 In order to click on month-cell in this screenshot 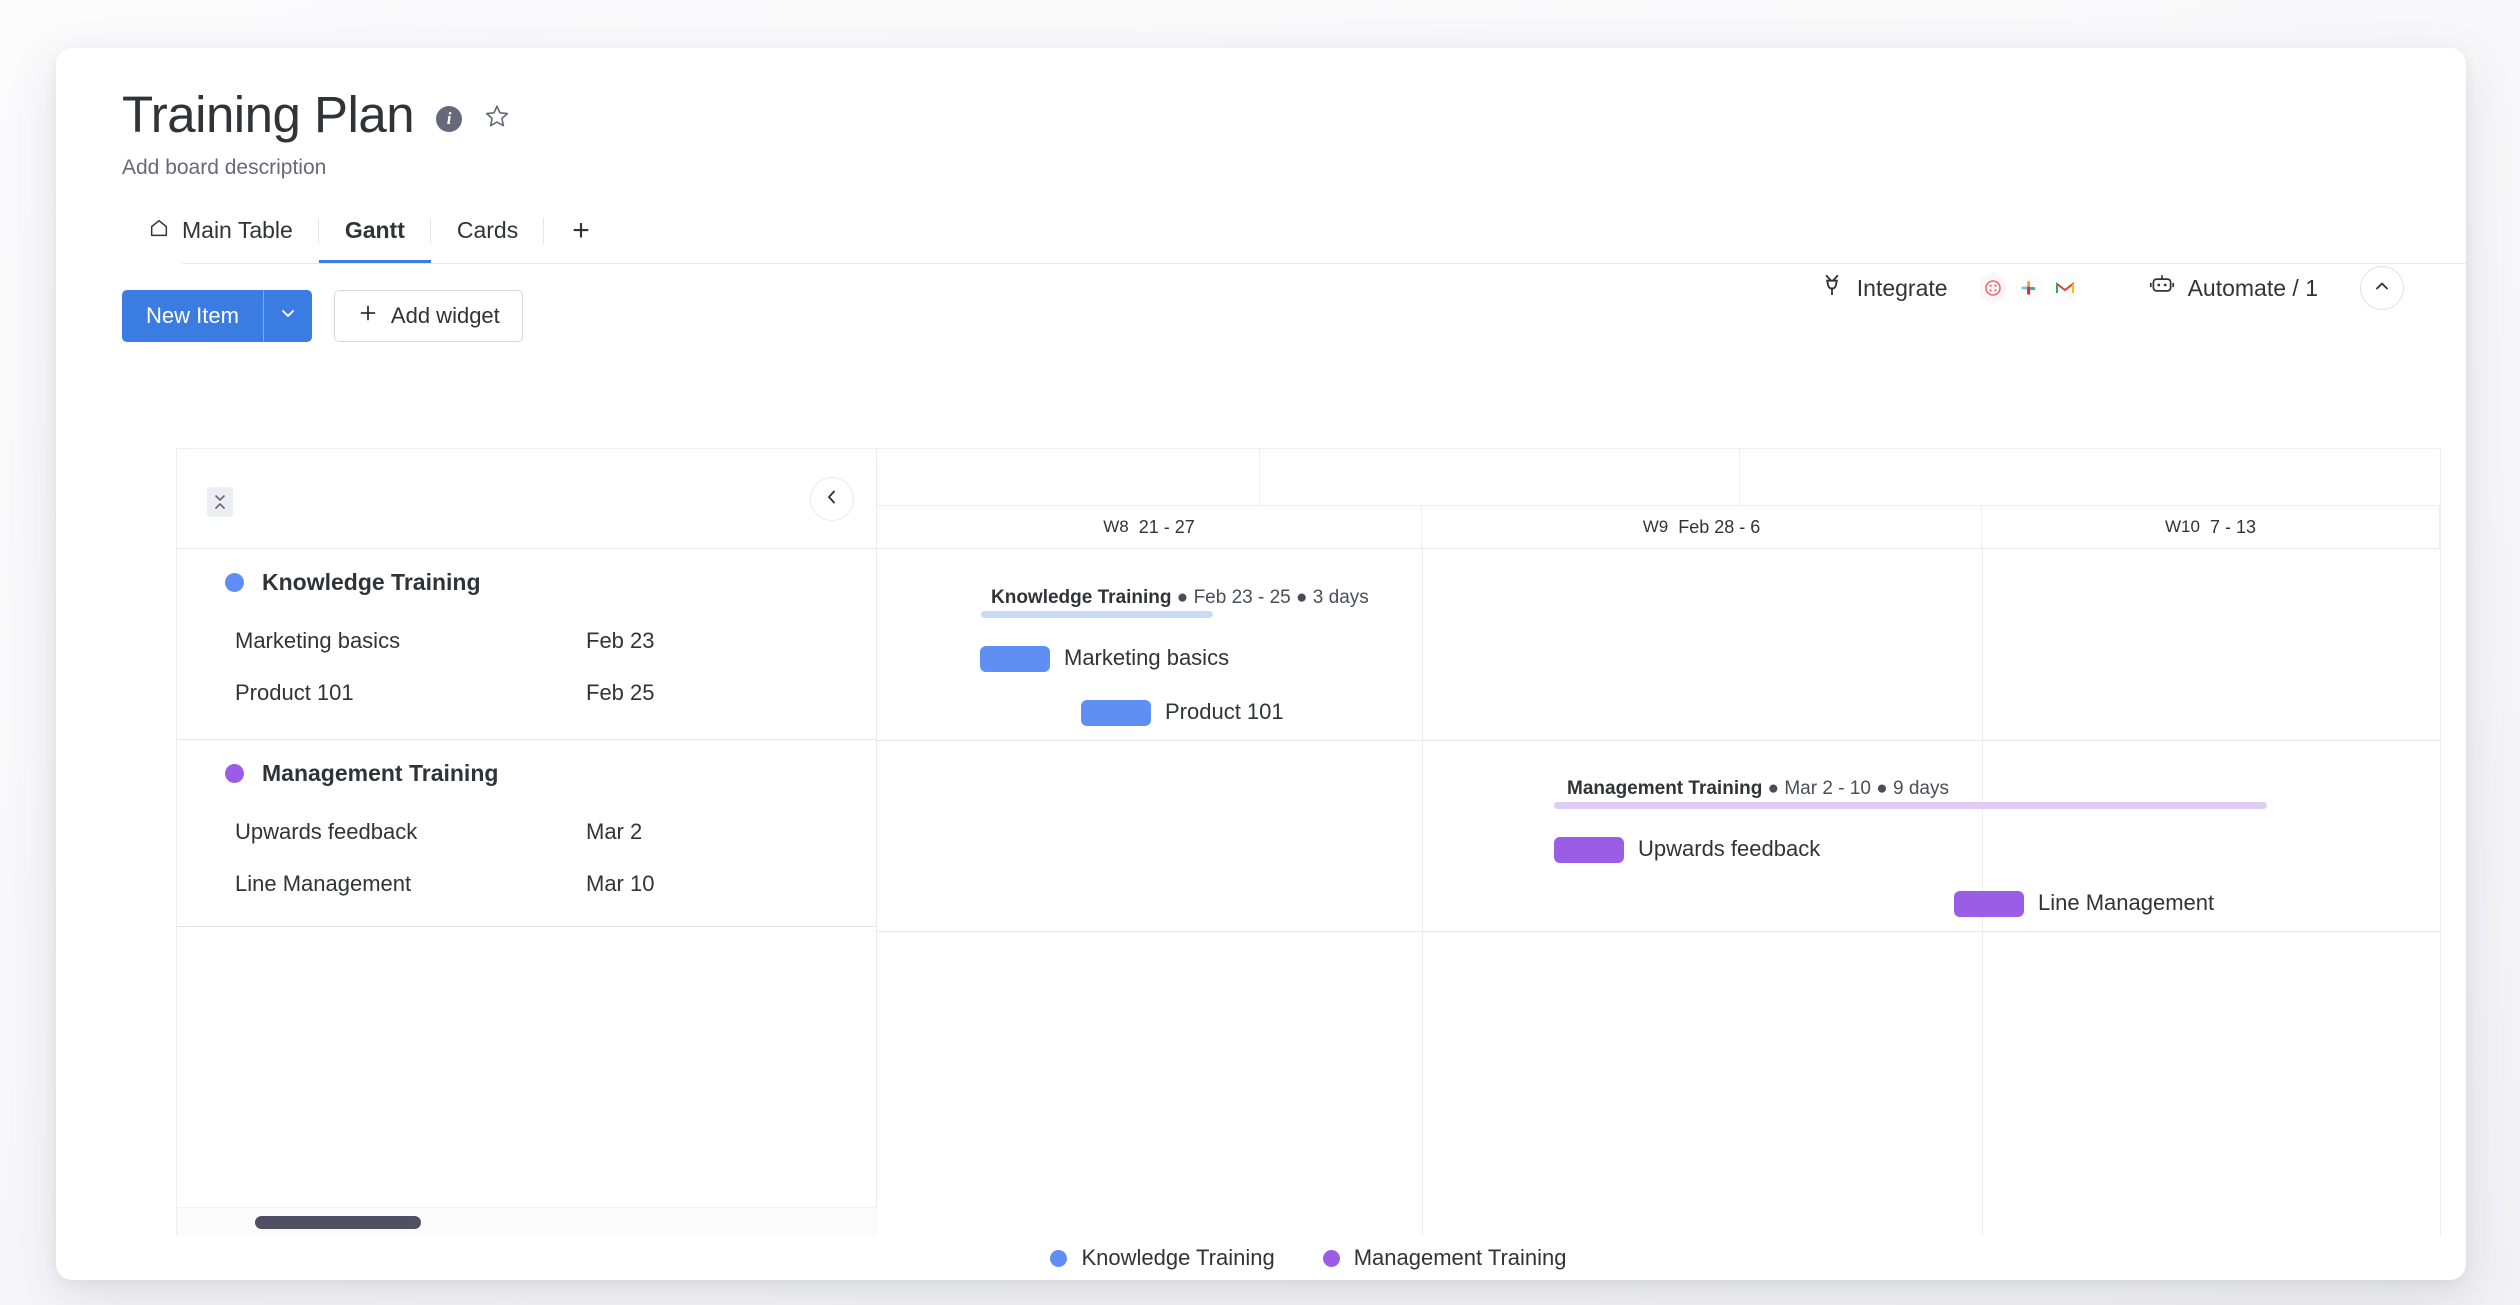, I will do `click(1500, 477)`.